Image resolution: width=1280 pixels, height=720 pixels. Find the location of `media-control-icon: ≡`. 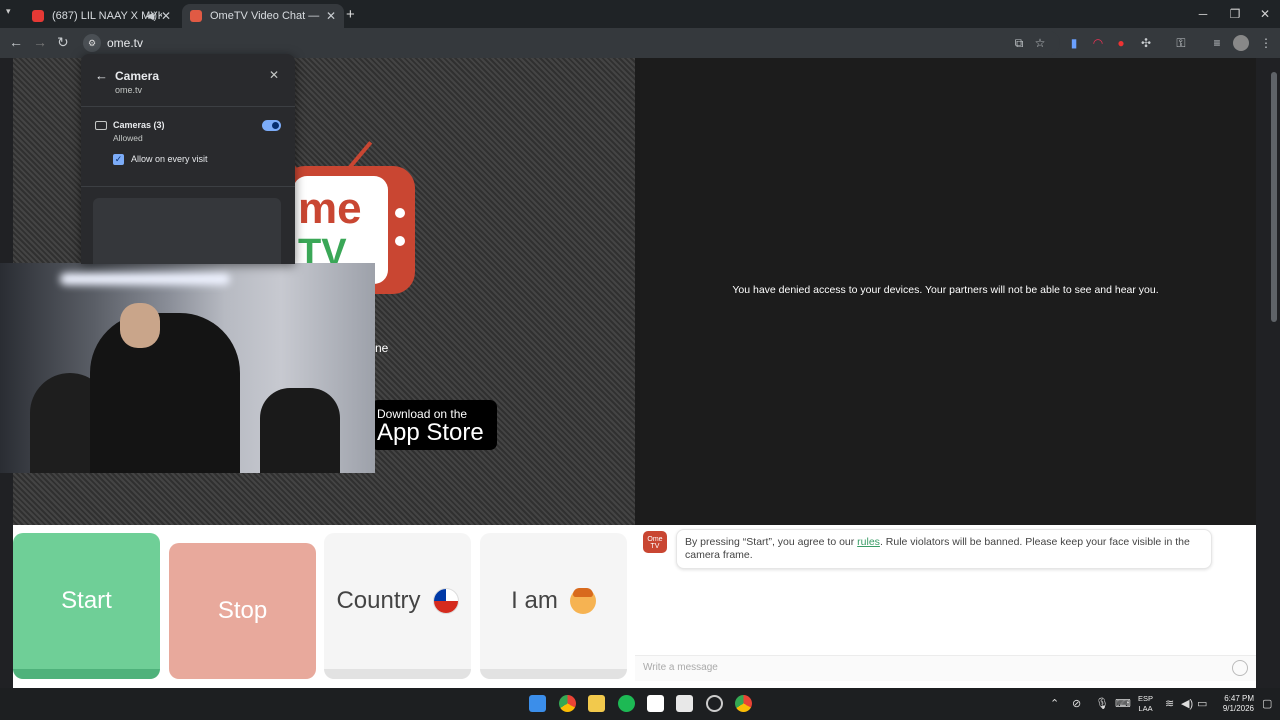

media-control-icon: ≡ is located at coordinates (1217, 43).